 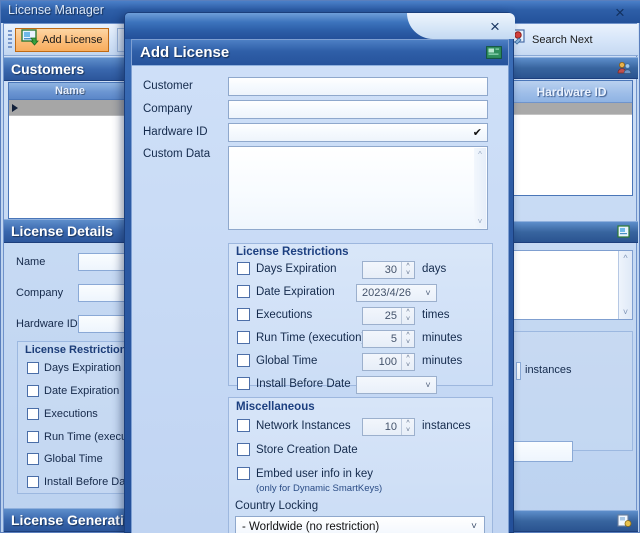 I want to click on license-name-field-row: Name, so click(x=76, y=262).